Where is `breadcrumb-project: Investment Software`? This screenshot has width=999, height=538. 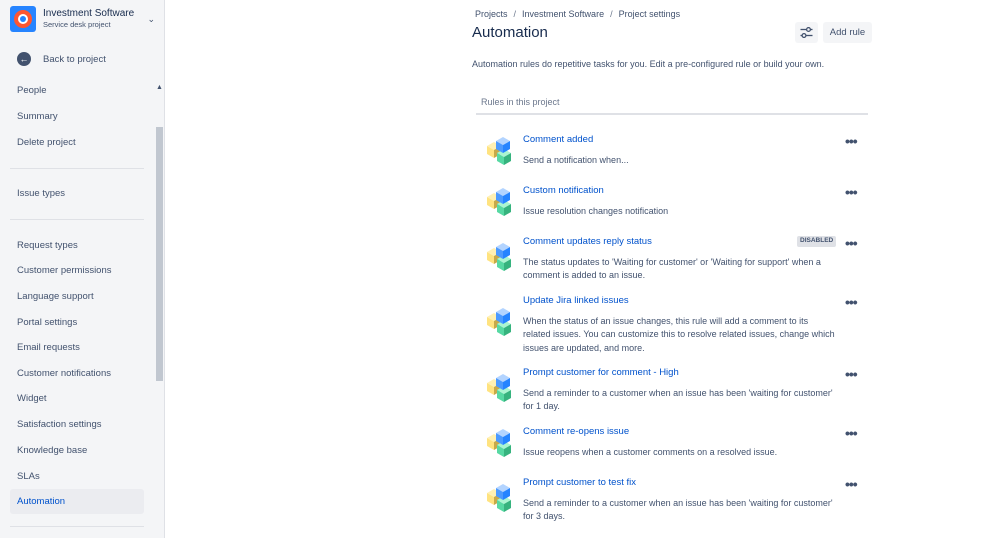
breadcrumb-project: Investment Software is located at coordinates (563, 14).